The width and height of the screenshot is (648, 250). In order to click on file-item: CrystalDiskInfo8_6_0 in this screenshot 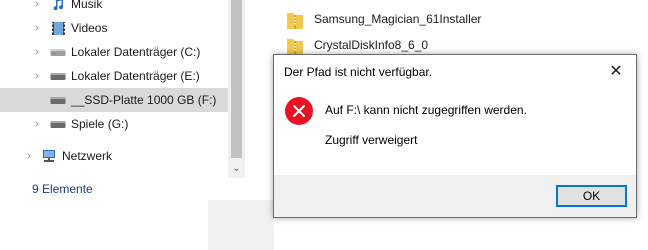, I will do `click(357, 45)`.